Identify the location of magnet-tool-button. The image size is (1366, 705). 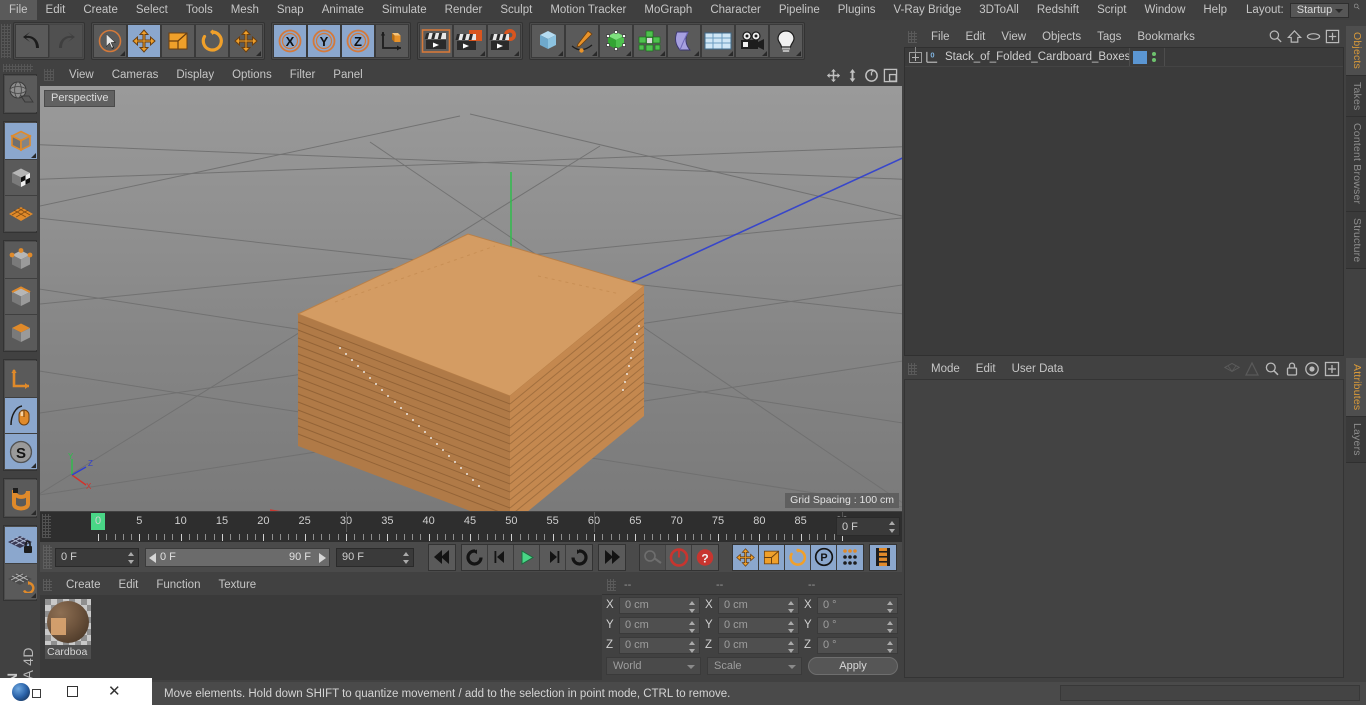
(21, 498).